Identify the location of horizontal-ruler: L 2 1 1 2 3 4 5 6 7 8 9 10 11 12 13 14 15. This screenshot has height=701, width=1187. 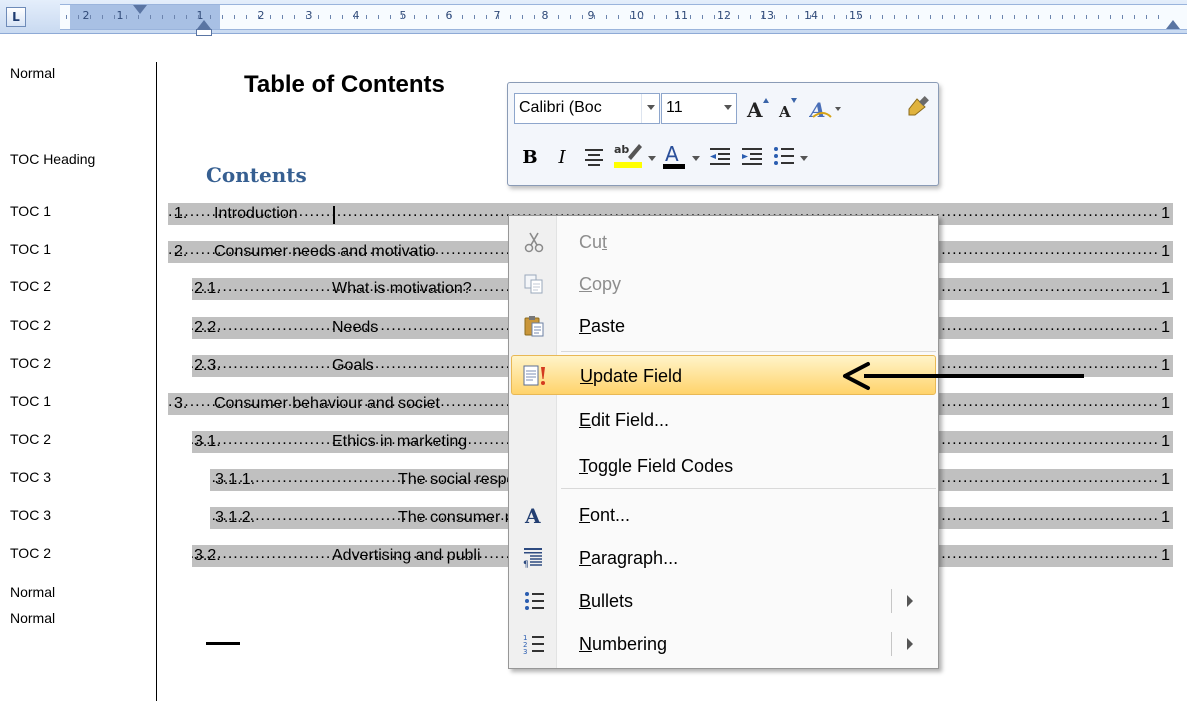
(593, 27).